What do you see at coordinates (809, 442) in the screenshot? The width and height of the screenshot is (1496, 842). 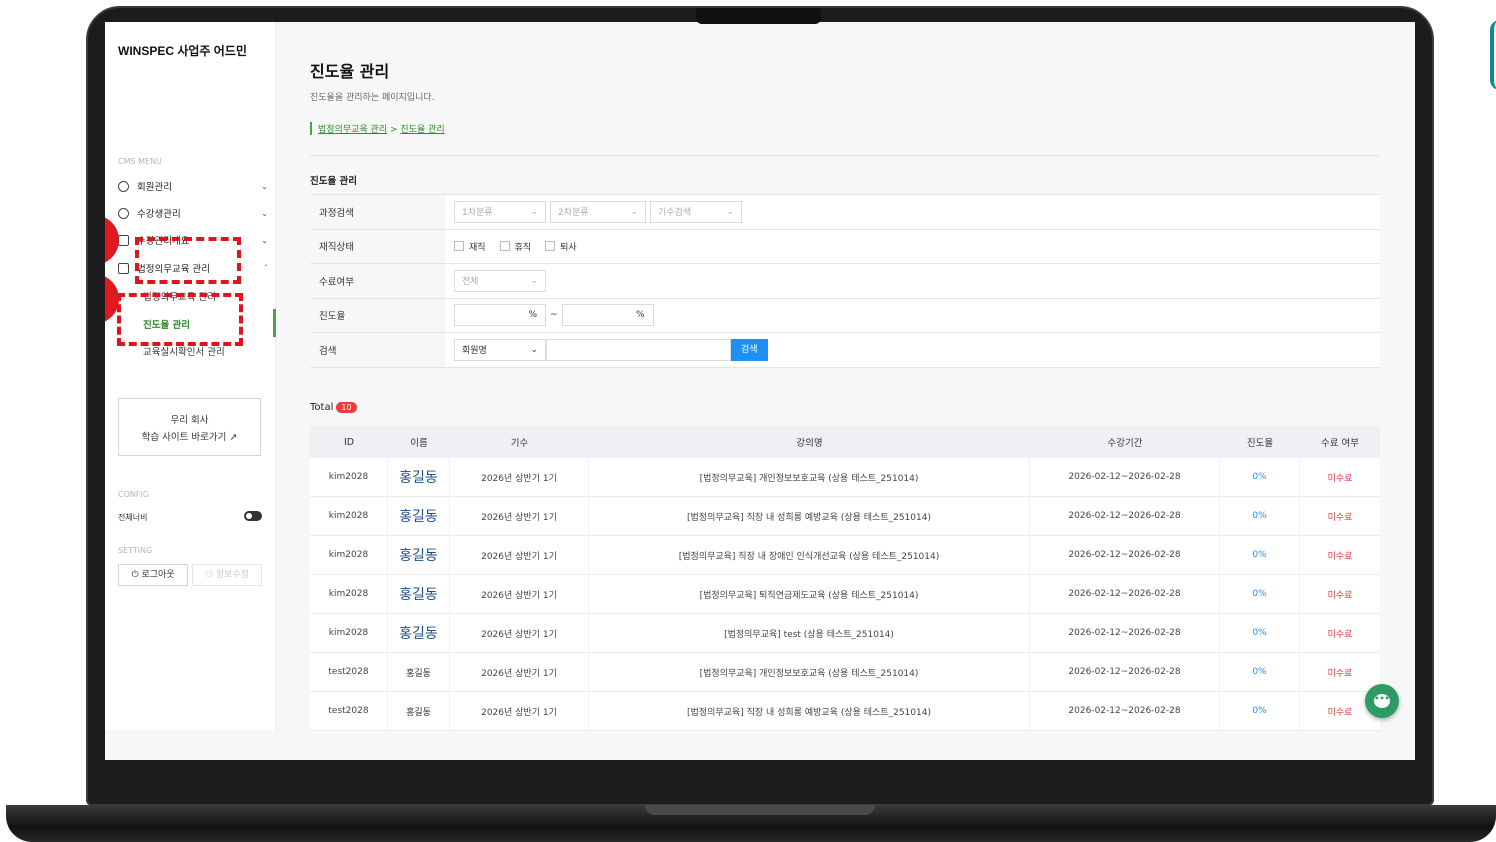 I see `column-header: 강의명` at bounding box center [809, 442].